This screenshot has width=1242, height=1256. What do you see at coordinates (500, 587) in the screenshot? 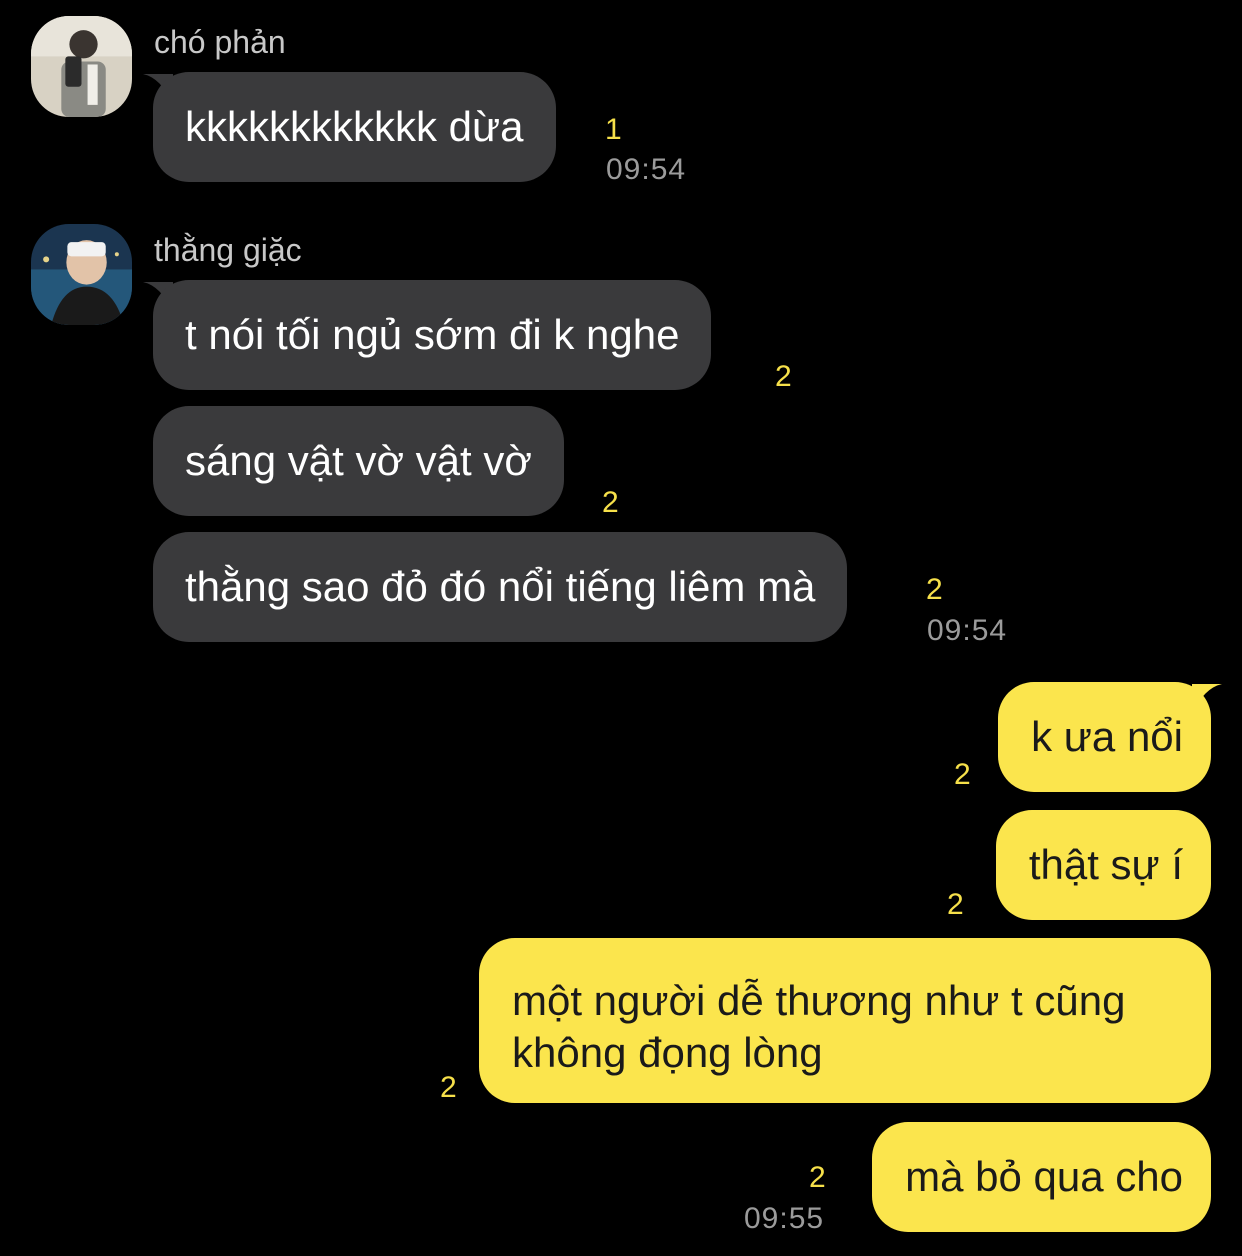
I see `message-bubble: thằng sao đỏ đó nổi tiếng liêm mà` at bounding box center [500, 587].